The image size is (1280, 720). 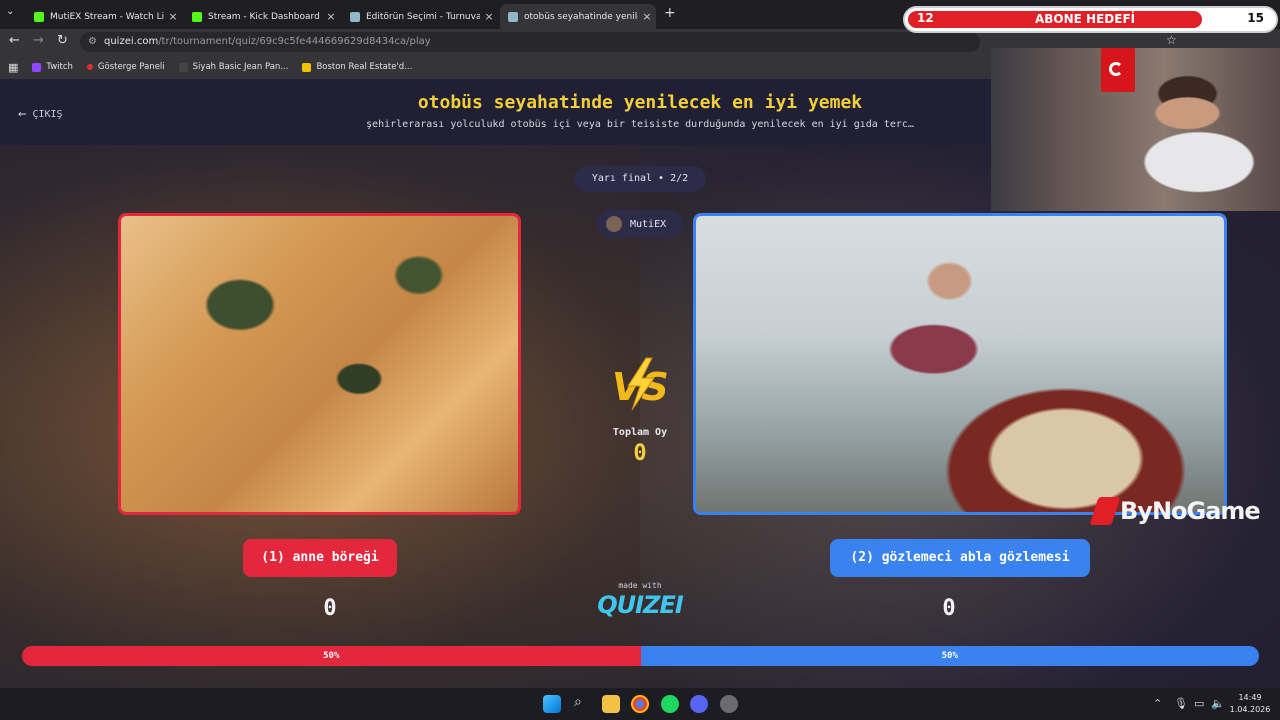 I want to click on watermark-text: ByNoGame, so click(x=1190, y=511).